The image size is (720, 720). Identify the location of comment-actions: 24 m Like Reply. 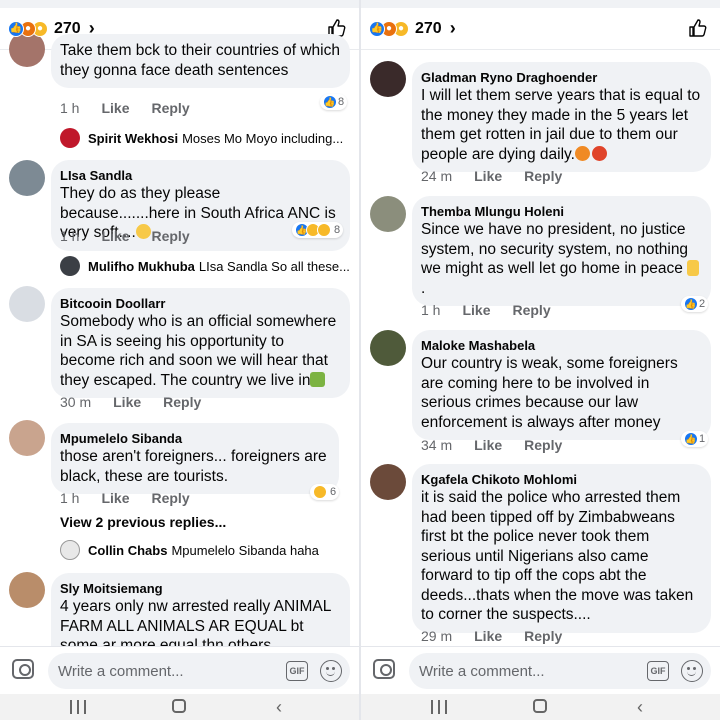
(502, 176).